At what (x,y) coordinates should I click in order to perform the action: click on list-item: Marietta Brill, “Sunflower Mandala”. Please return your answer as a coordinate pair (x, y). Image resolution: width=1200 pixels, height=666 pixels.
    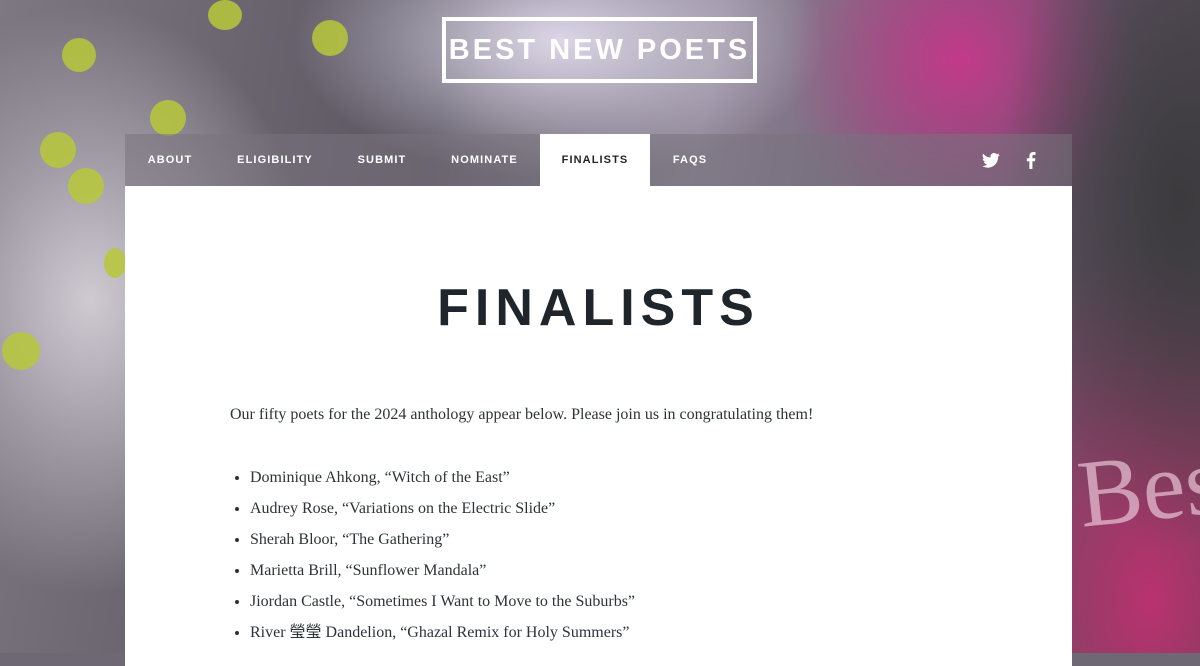
    Looking at the image, I should click on (442, 570).